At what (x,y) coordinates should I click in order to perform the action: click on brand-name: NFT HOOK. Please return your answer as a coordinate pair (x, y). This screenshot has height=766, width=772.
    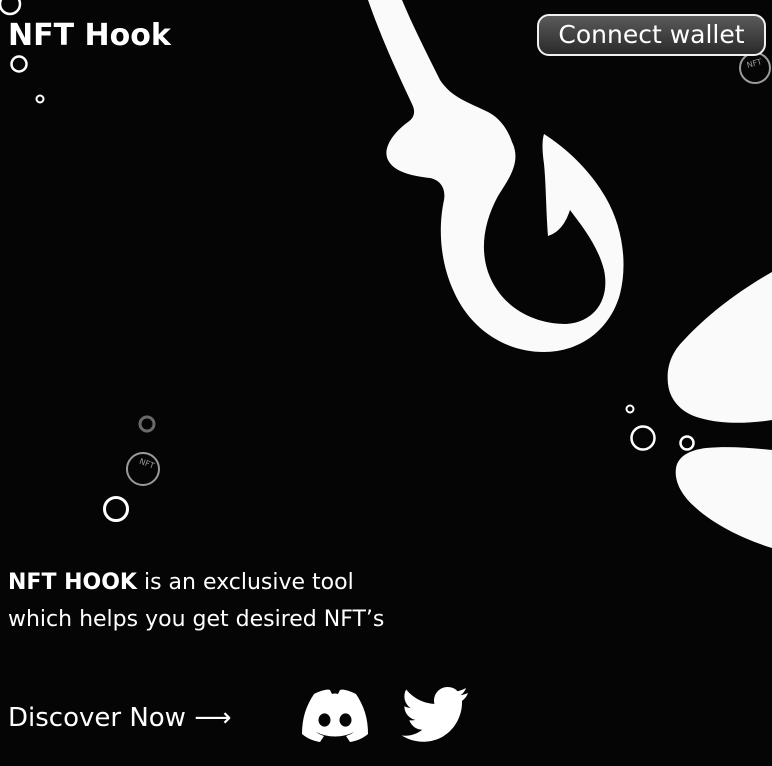
    Looking at the image, I should click on (72, 582).